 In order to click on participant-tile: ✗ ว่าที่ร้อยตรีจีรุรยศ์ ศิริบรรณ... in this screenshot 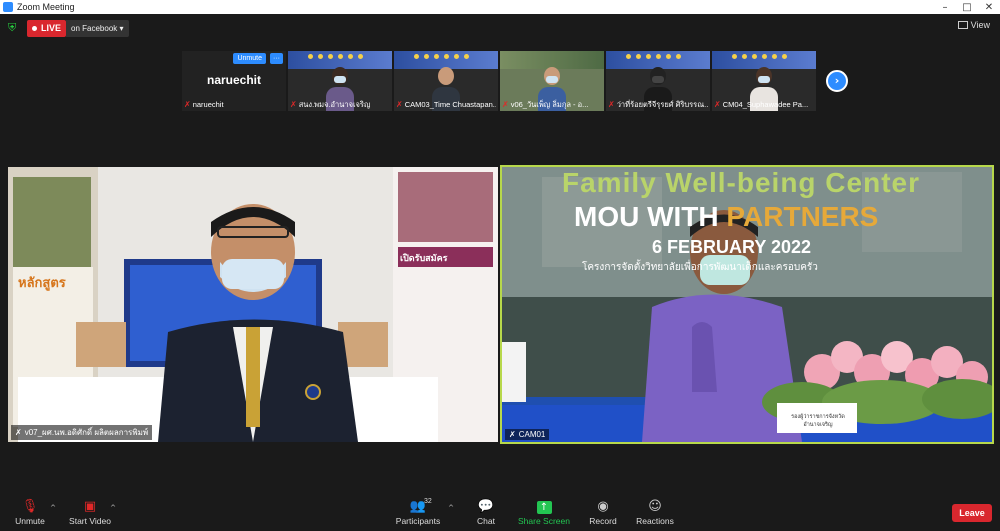, I will do `click(658, 81)`.